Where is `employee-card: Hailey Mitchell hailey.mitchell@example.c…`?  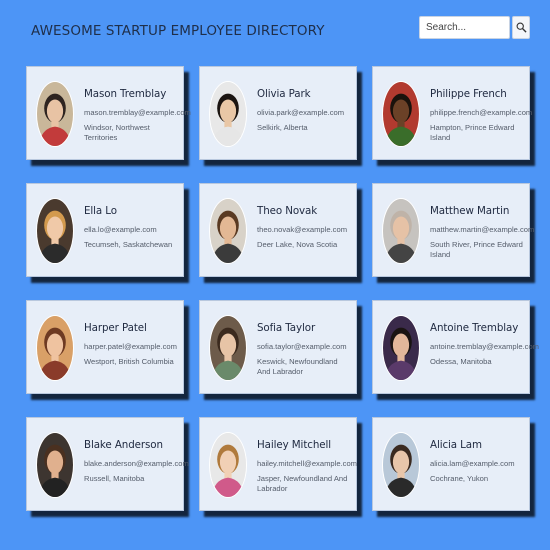 employee-card: Hailey Mitchell hailey.mitchell@example.c… is located at coordinates (278, 464).